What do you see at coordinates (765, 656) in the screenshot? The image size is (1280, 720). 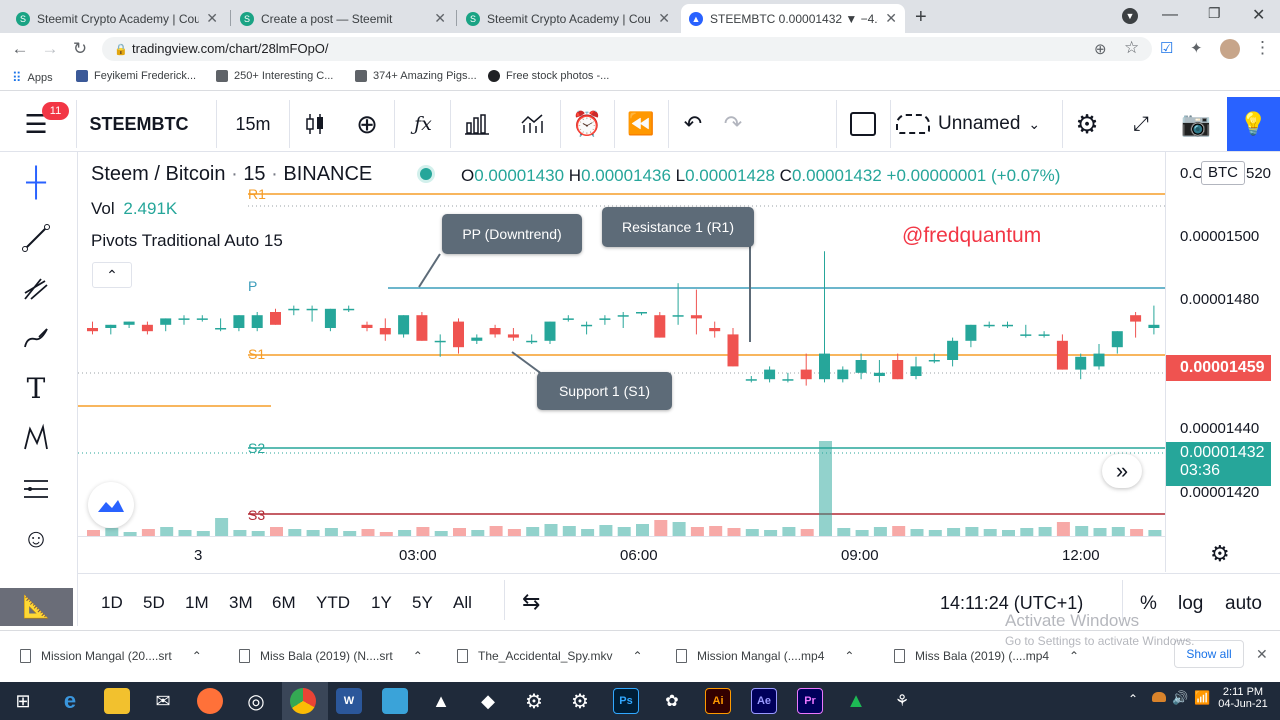 I see `download-item: Mission Mangal (....mp4 ⌃` at bounding box center [765, 656].